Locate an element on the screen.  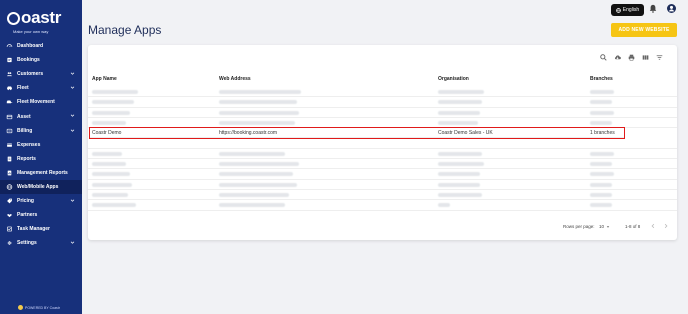
sidebar-item-web-mobile-apps: Web/Mobile Apps is located at coordinates (41, 187).